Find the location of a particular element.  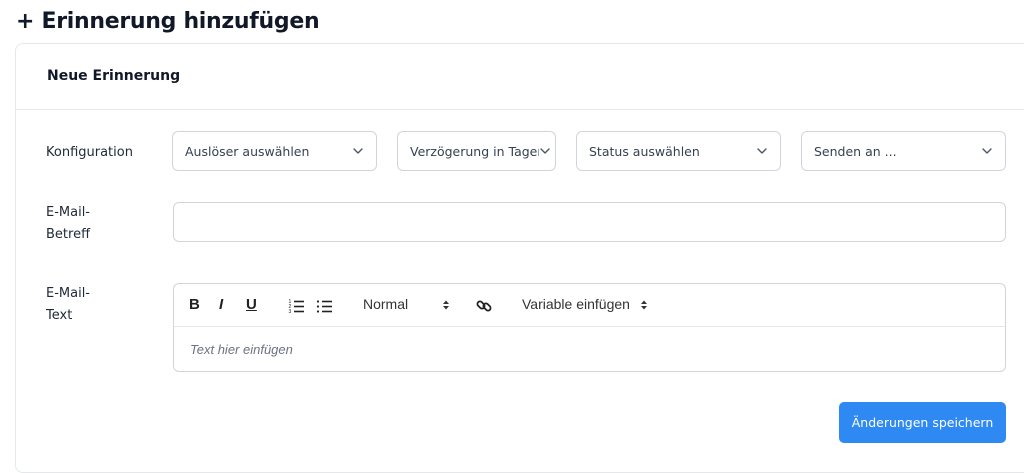

status-select: Status auswählen is located at coordinates (678, 151).